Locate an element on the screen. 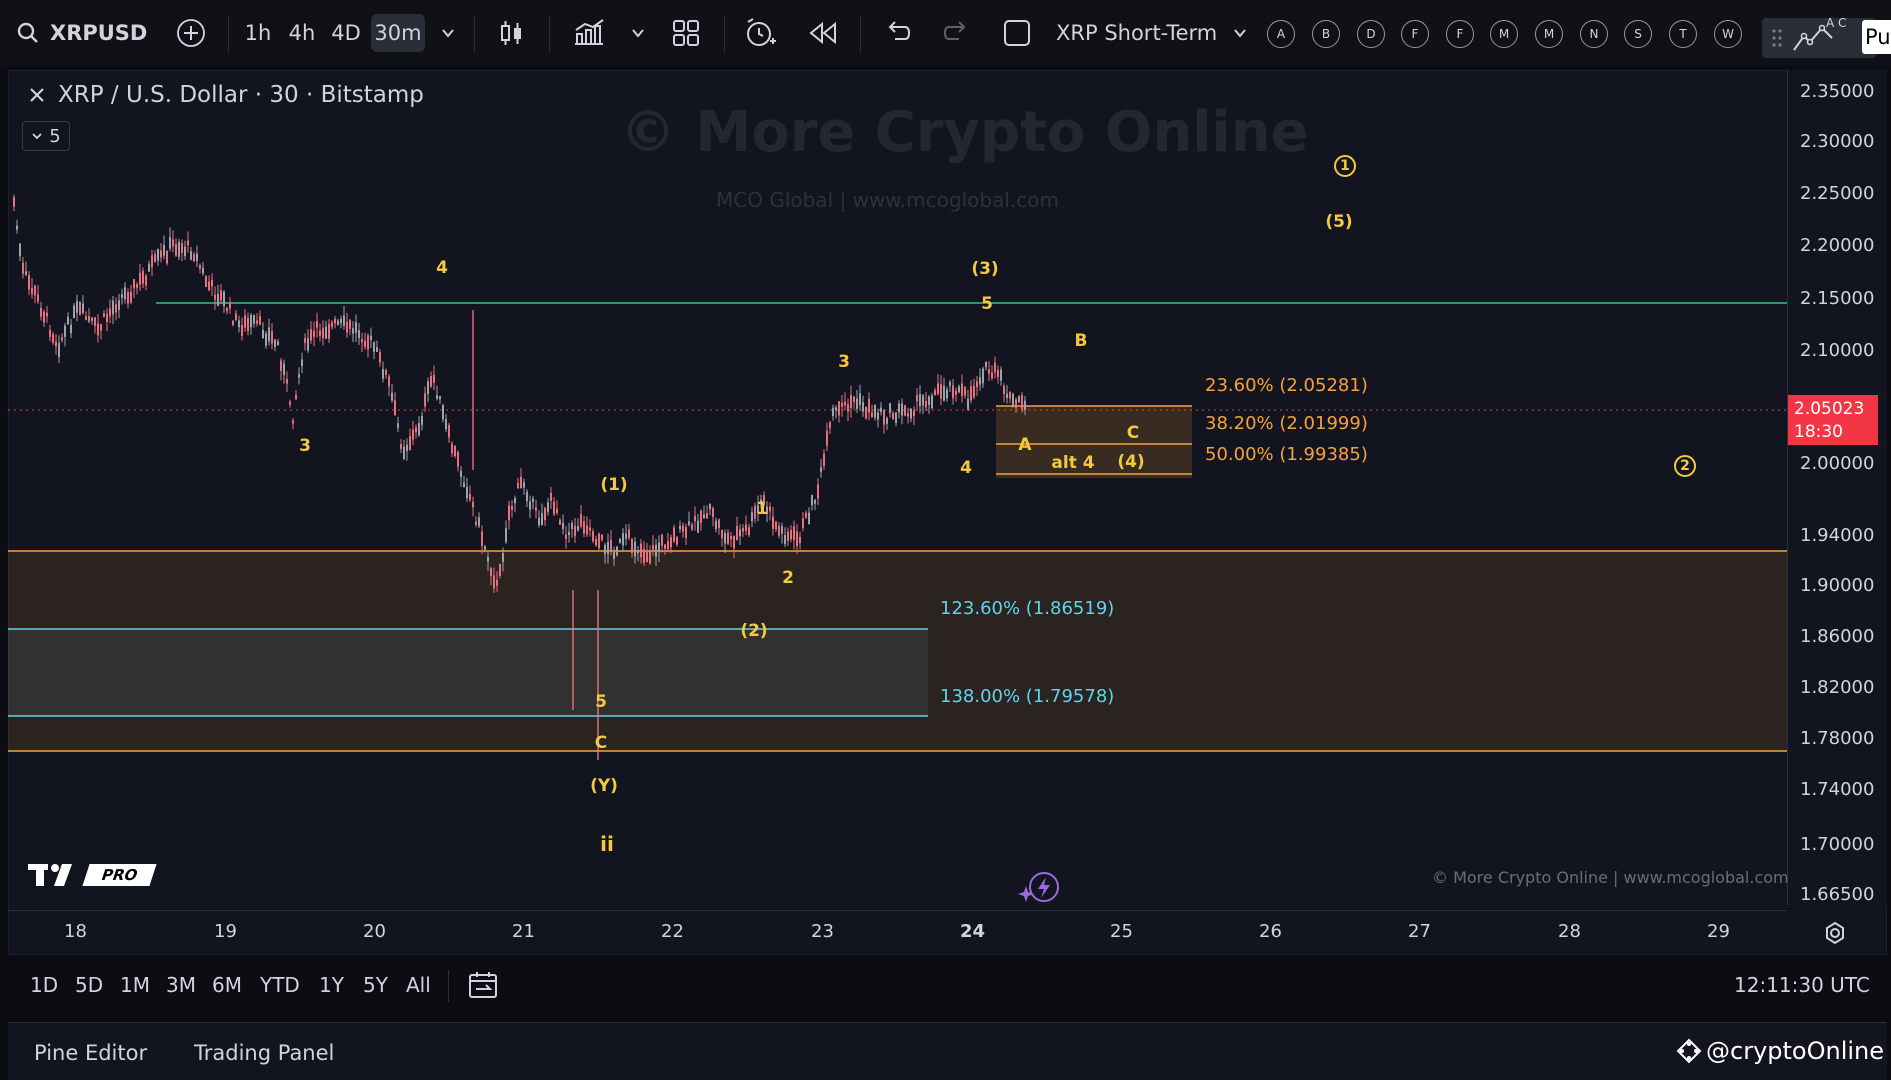 This screenshot has width=1891, height=1080. goto-date-button is located at coordinates (484, 985).